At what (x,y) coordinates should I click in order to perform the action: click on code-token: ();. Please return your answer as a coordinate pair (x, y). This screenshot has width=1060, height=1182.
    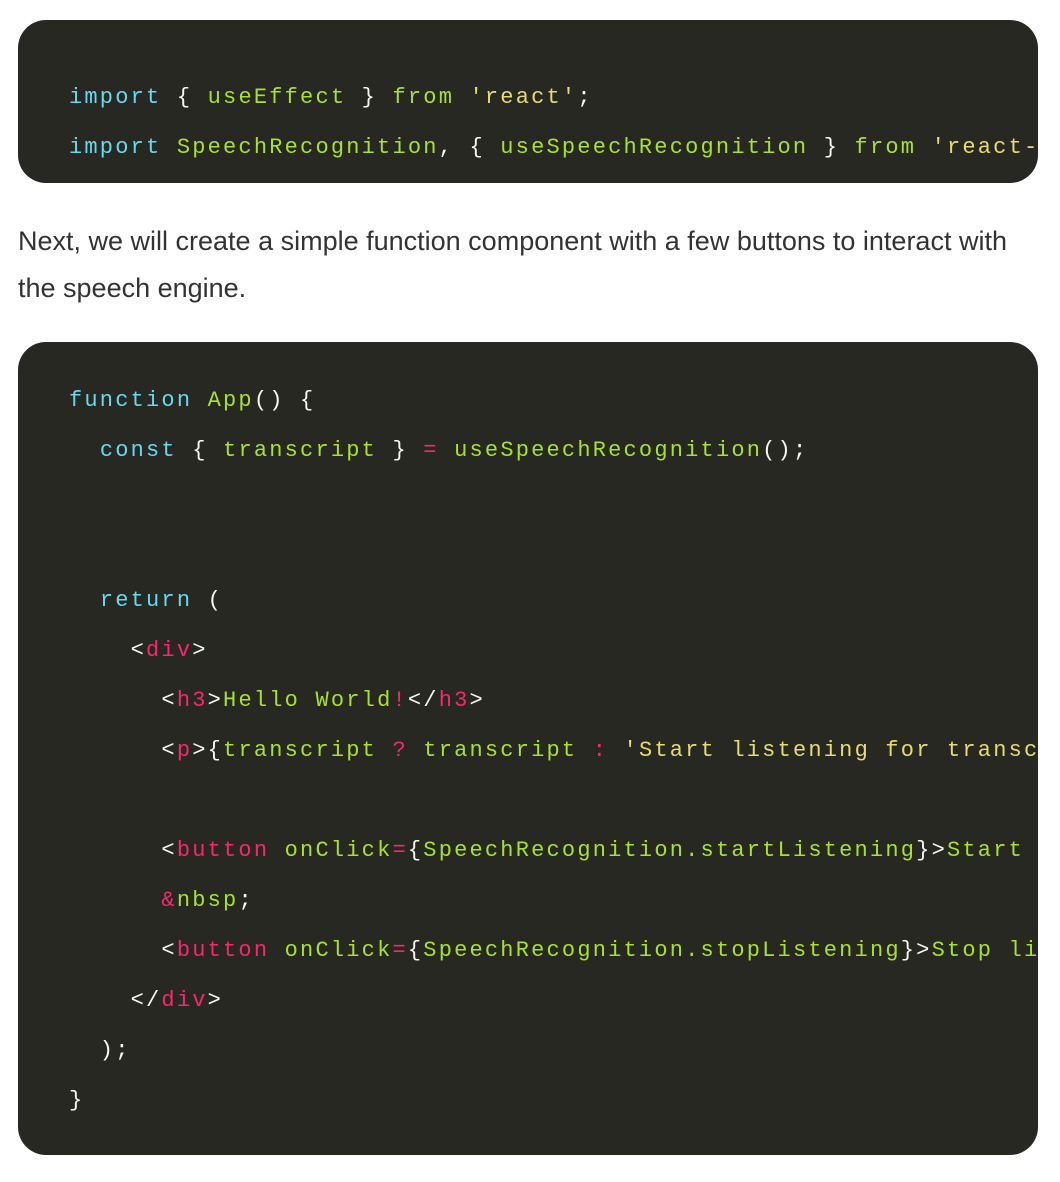
    Looking at the image, I should click on (785, 450).